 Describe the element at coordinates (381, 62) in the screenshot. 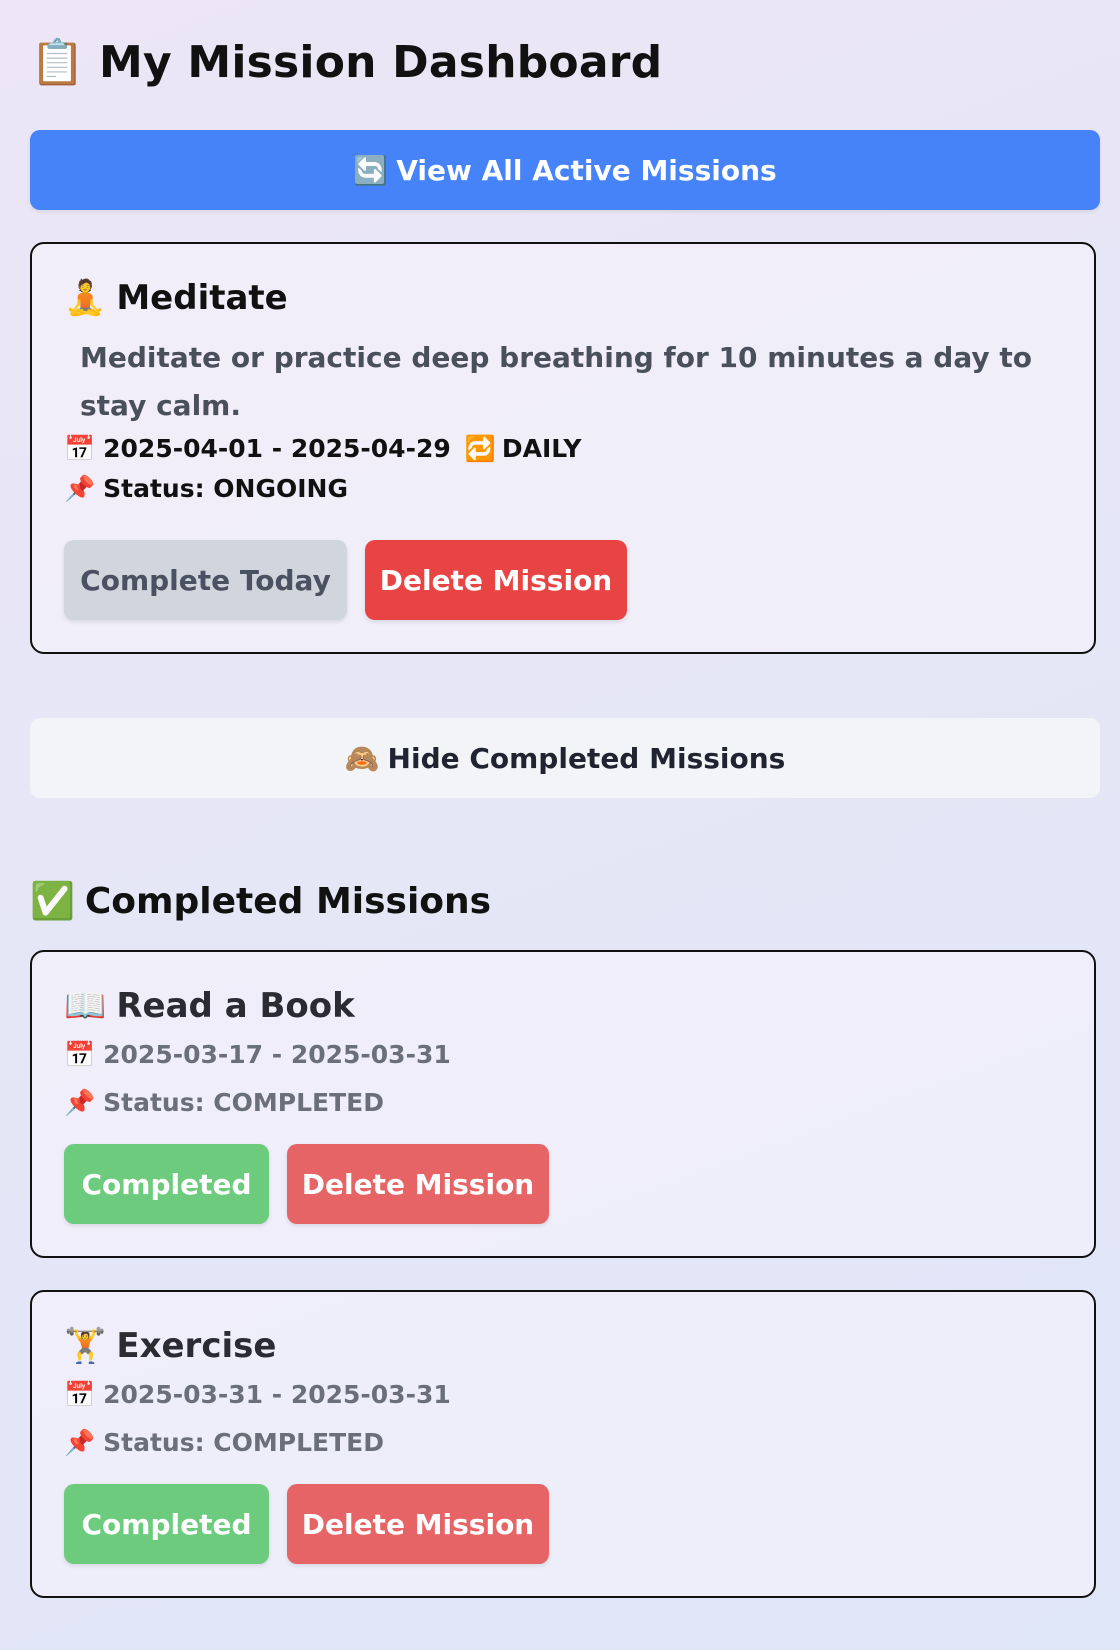

I see `page-title-text: My Mission Dashboard` at that location.